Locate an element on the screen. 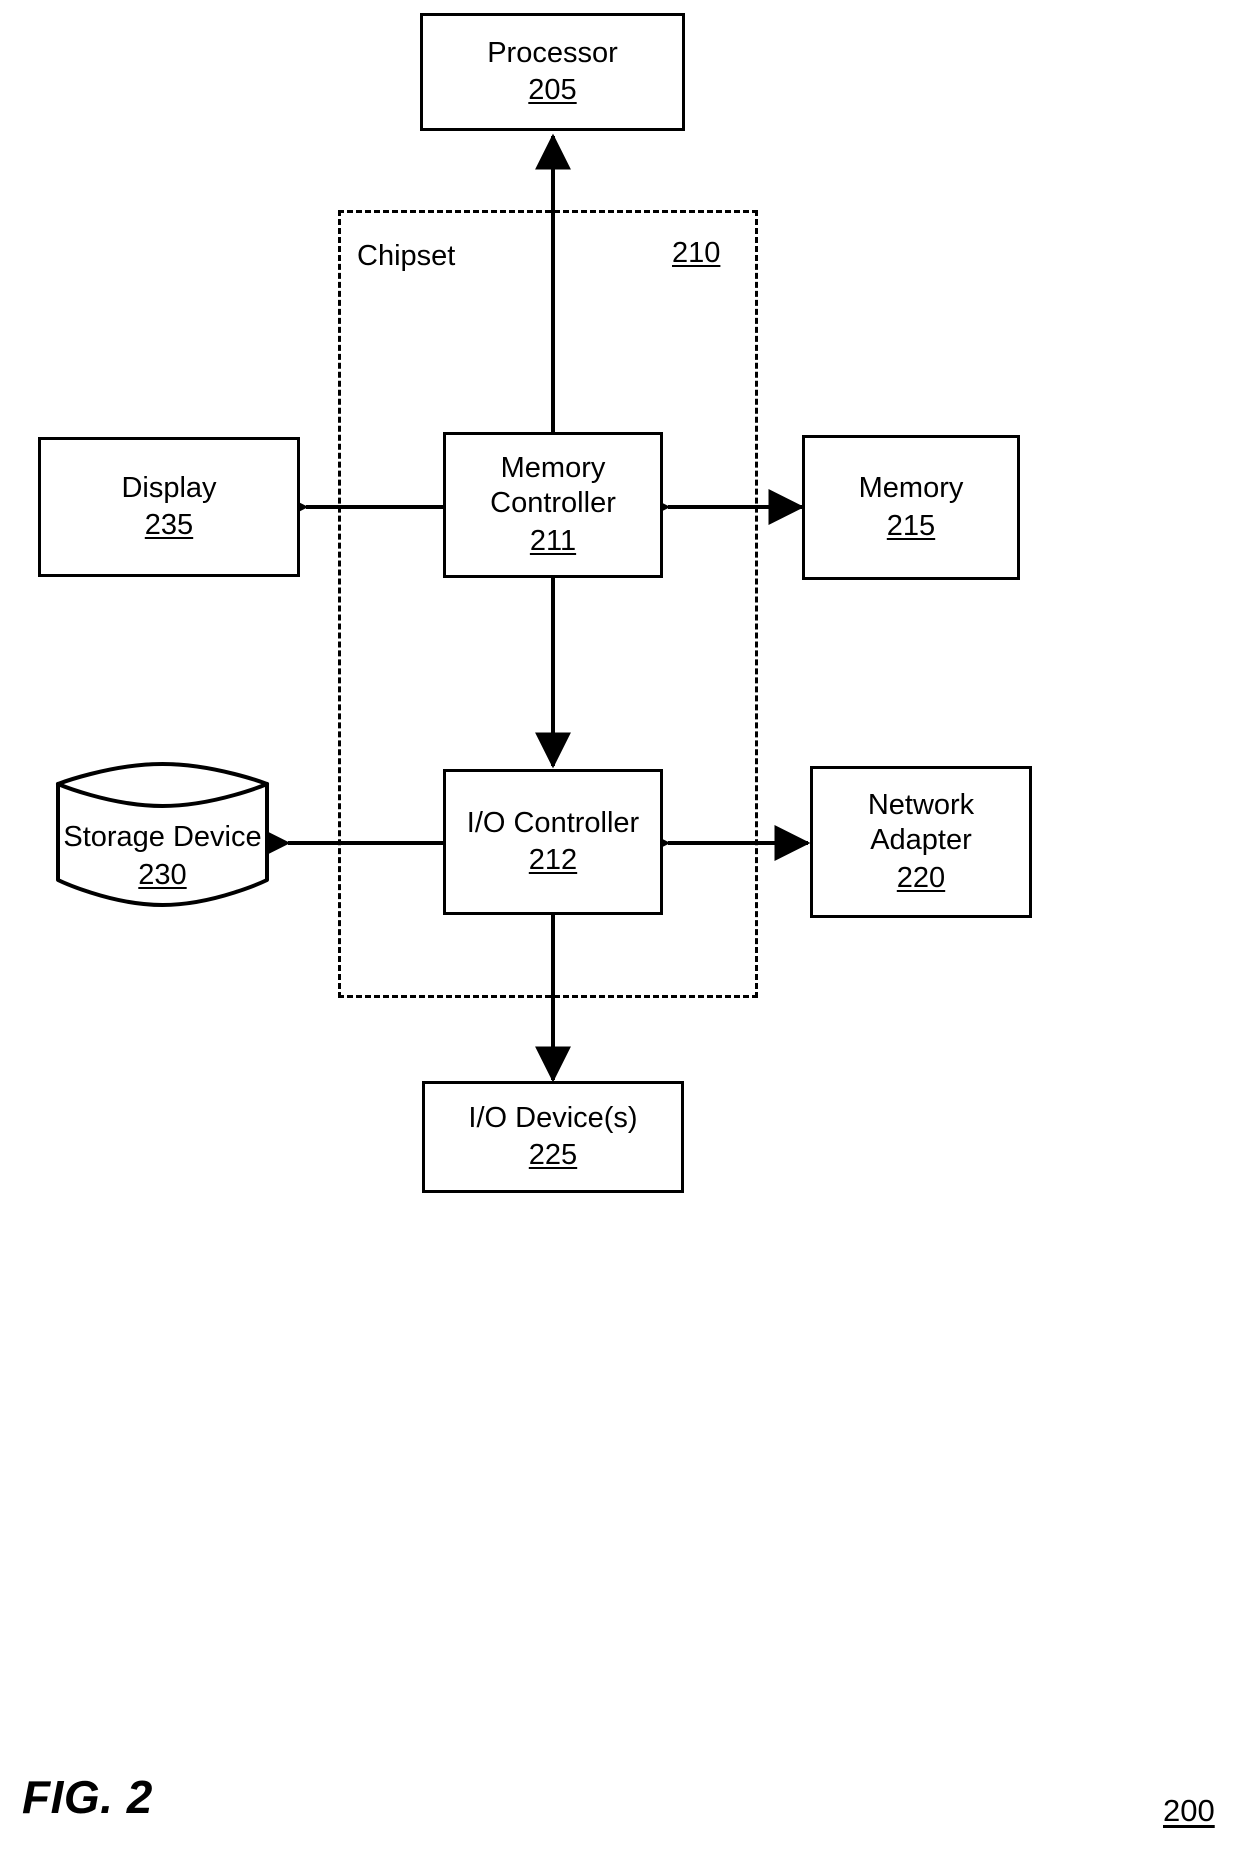  node-display-label: Display is located at coordinates (169, 487).